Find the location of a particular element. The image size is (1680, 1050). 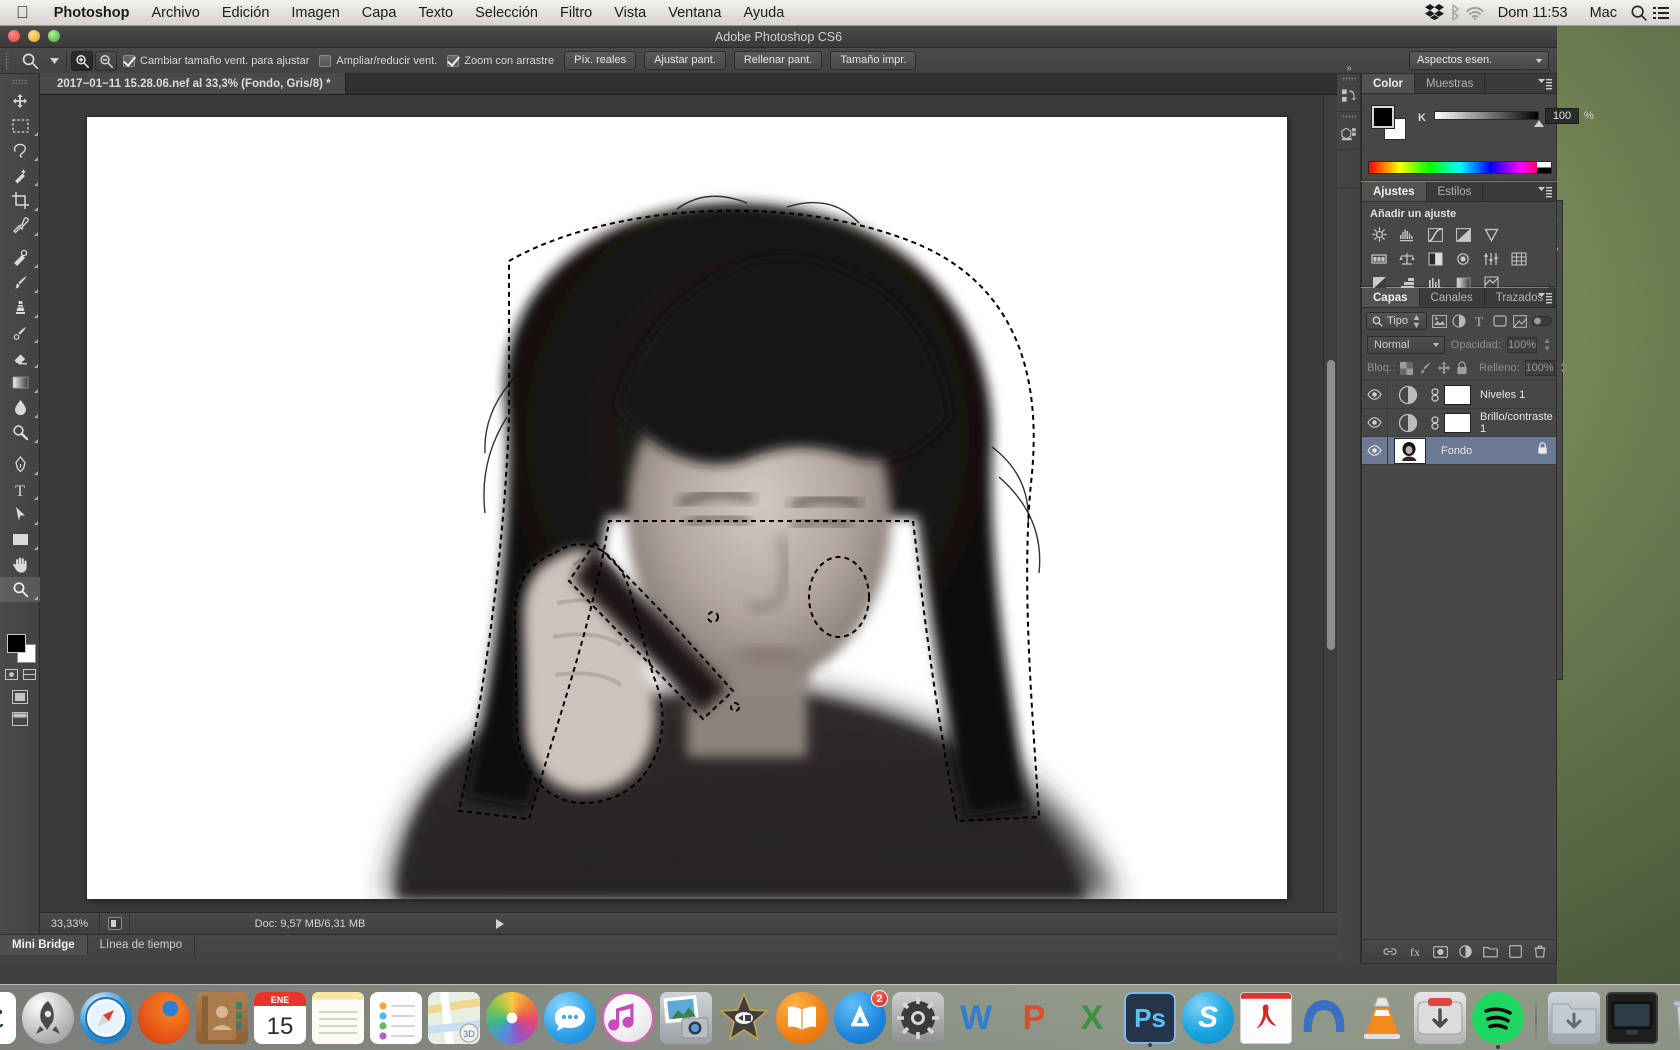

dock-item-photos is located at coordinates (512, 1018).